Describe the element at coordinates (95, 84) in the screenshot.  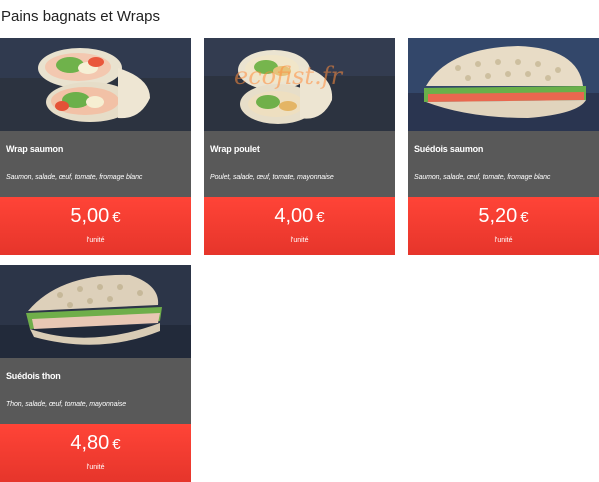
I see `wrap-salmon-image` at that location.